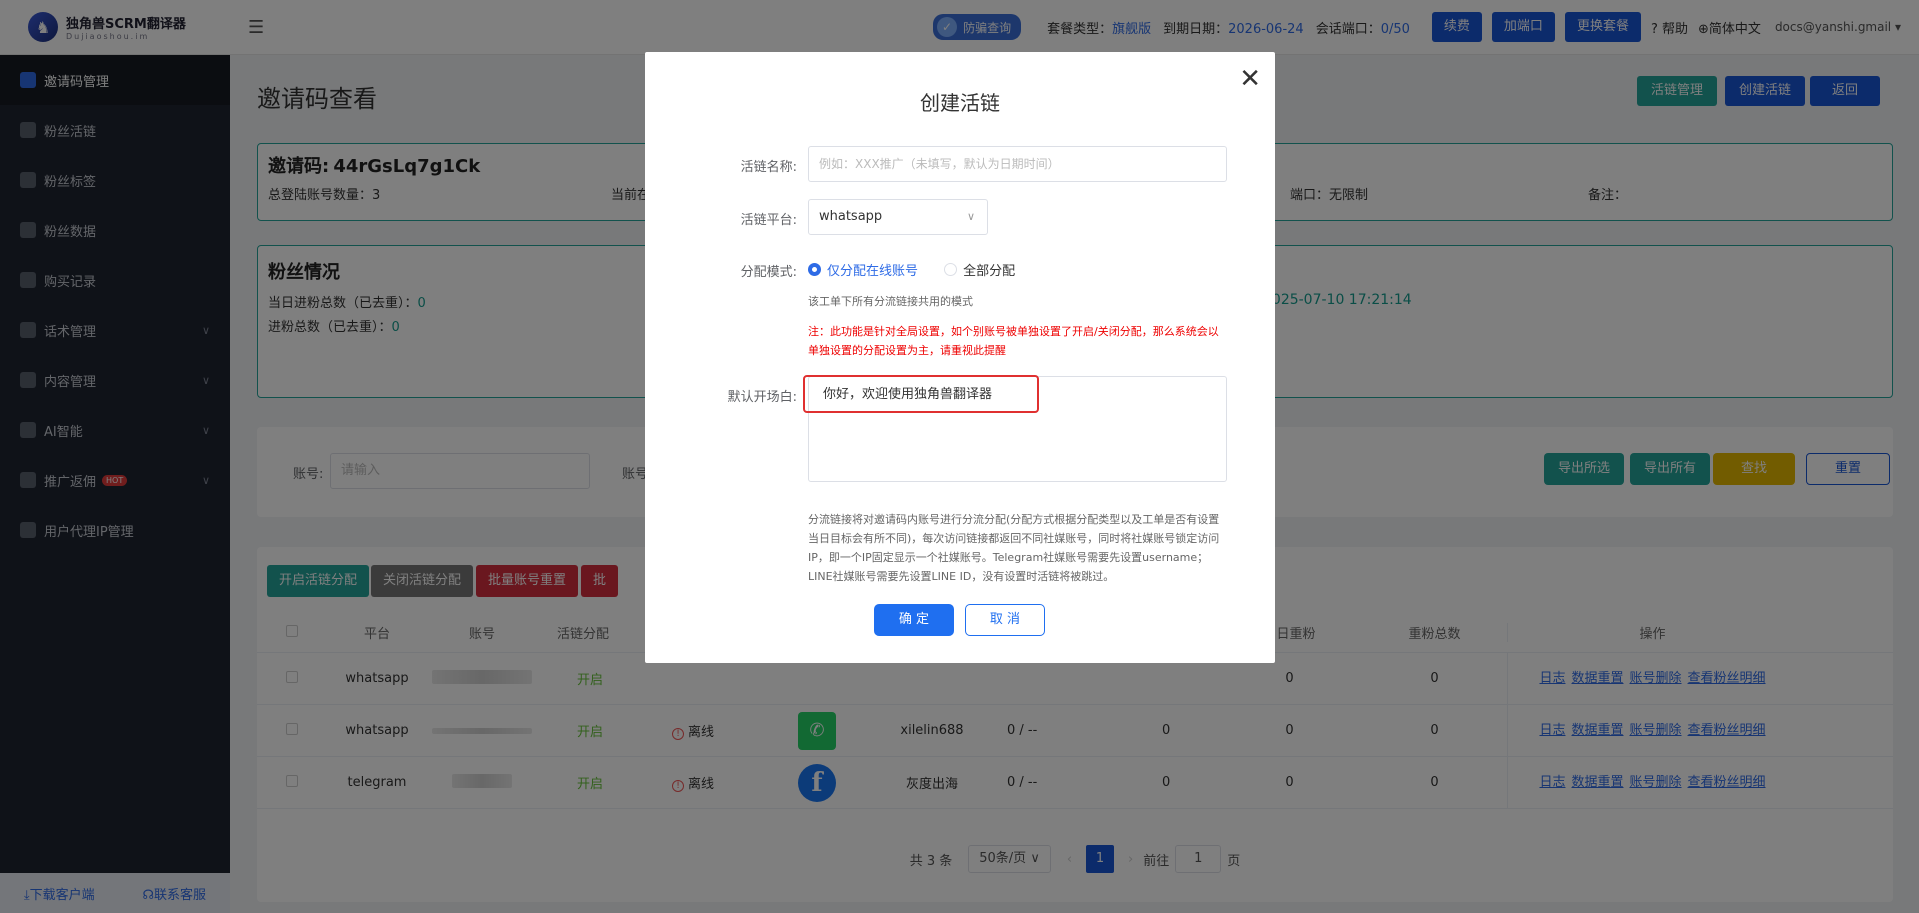 The width and height of the screenshot is (1919, 913). What do you see at coordinates (914, 620) in the screenshot?
I see `confirm-button: 确 定` at bounding box center [914, 620].